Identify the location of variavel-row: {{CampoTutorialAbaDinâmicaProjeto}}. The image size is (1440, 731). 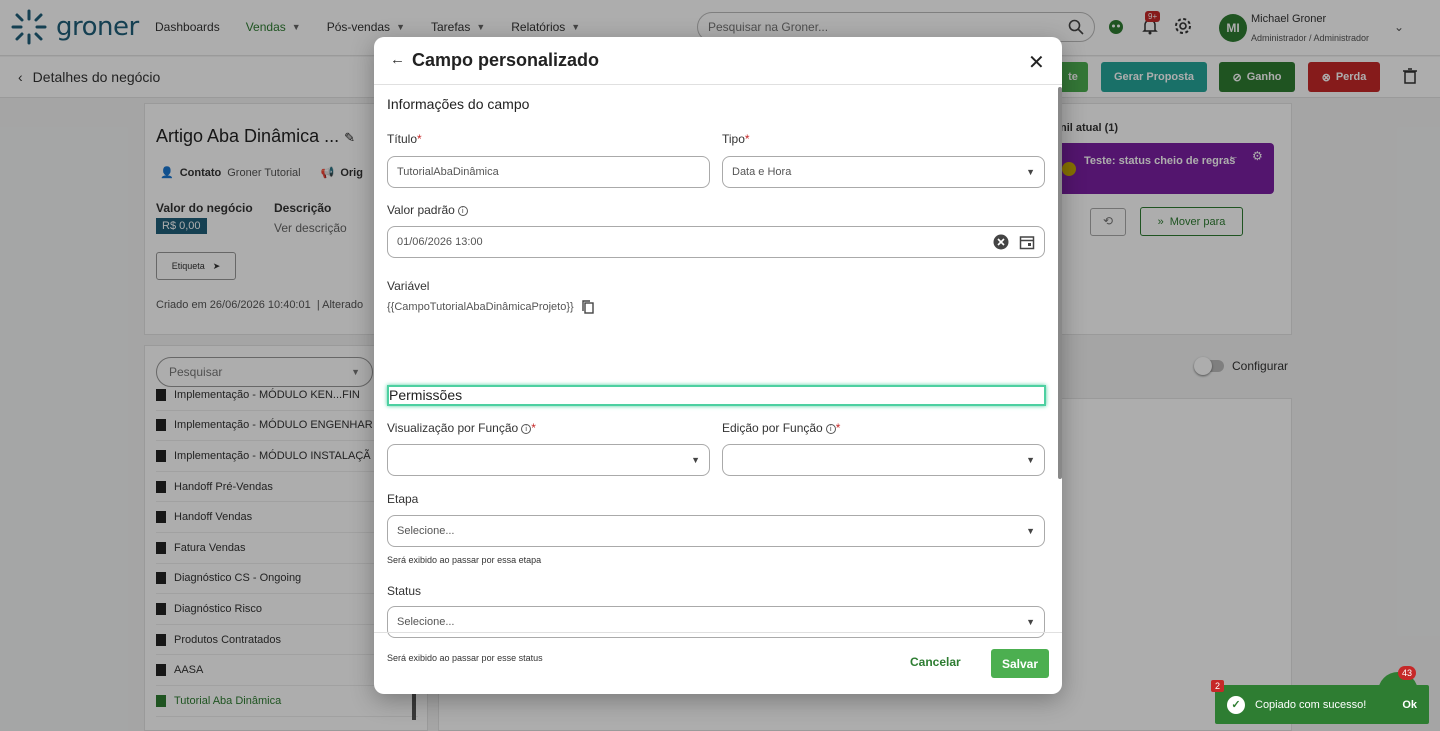
(490, 307).